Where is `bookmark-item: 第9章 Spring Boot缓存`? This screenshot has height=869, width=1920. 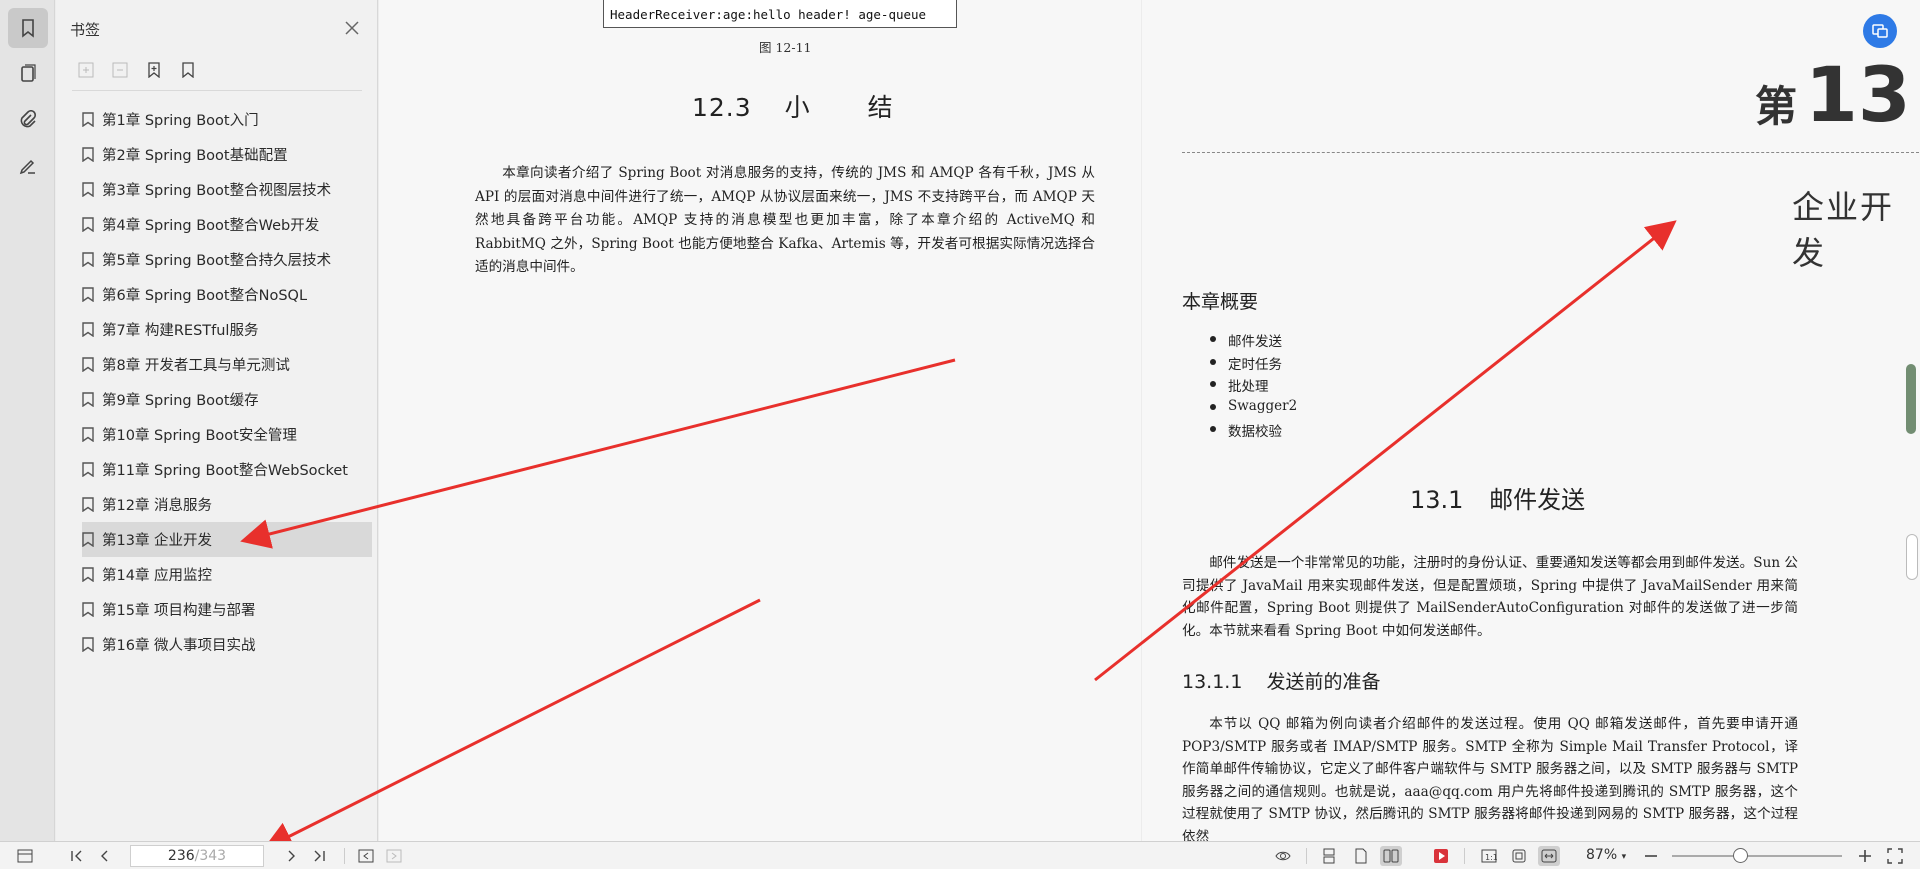
bookmark-item: 第9章 Spring Boot缓存 is located at coordinates (173, 399).